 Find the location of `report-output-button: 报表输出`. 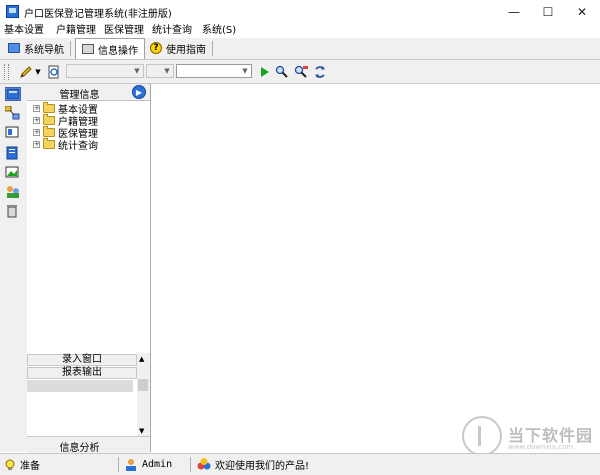

report-output-button: 报表输出 is located at coordinates (82, 373).